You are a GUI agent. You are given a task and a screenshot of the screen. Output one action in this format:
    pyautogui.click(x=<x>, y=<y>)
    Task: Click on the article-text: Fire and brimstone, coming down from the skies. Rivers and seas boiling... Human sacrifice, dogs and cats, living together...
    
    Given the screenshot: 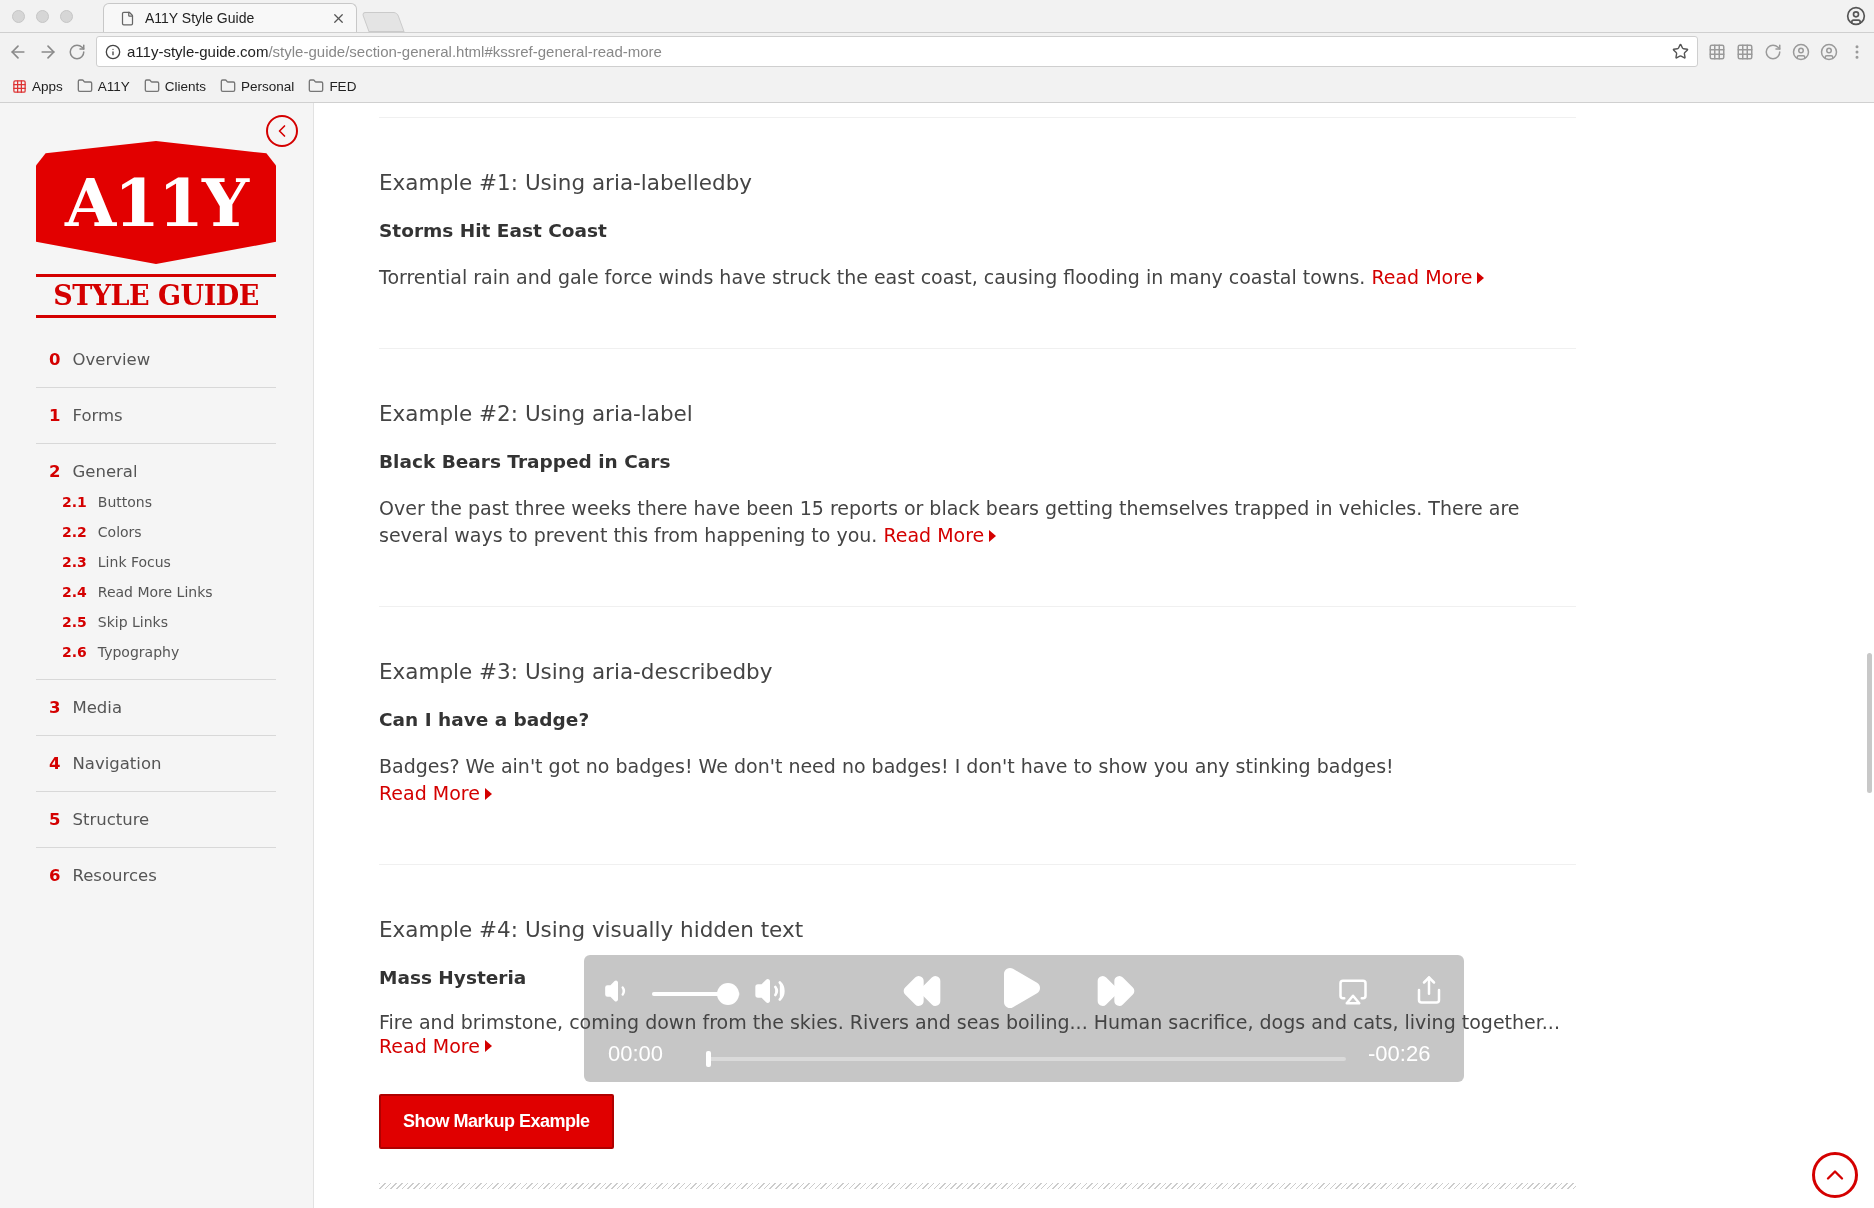 What is the action you would take?
    pyautogui.click(x=969, y=1021)
    